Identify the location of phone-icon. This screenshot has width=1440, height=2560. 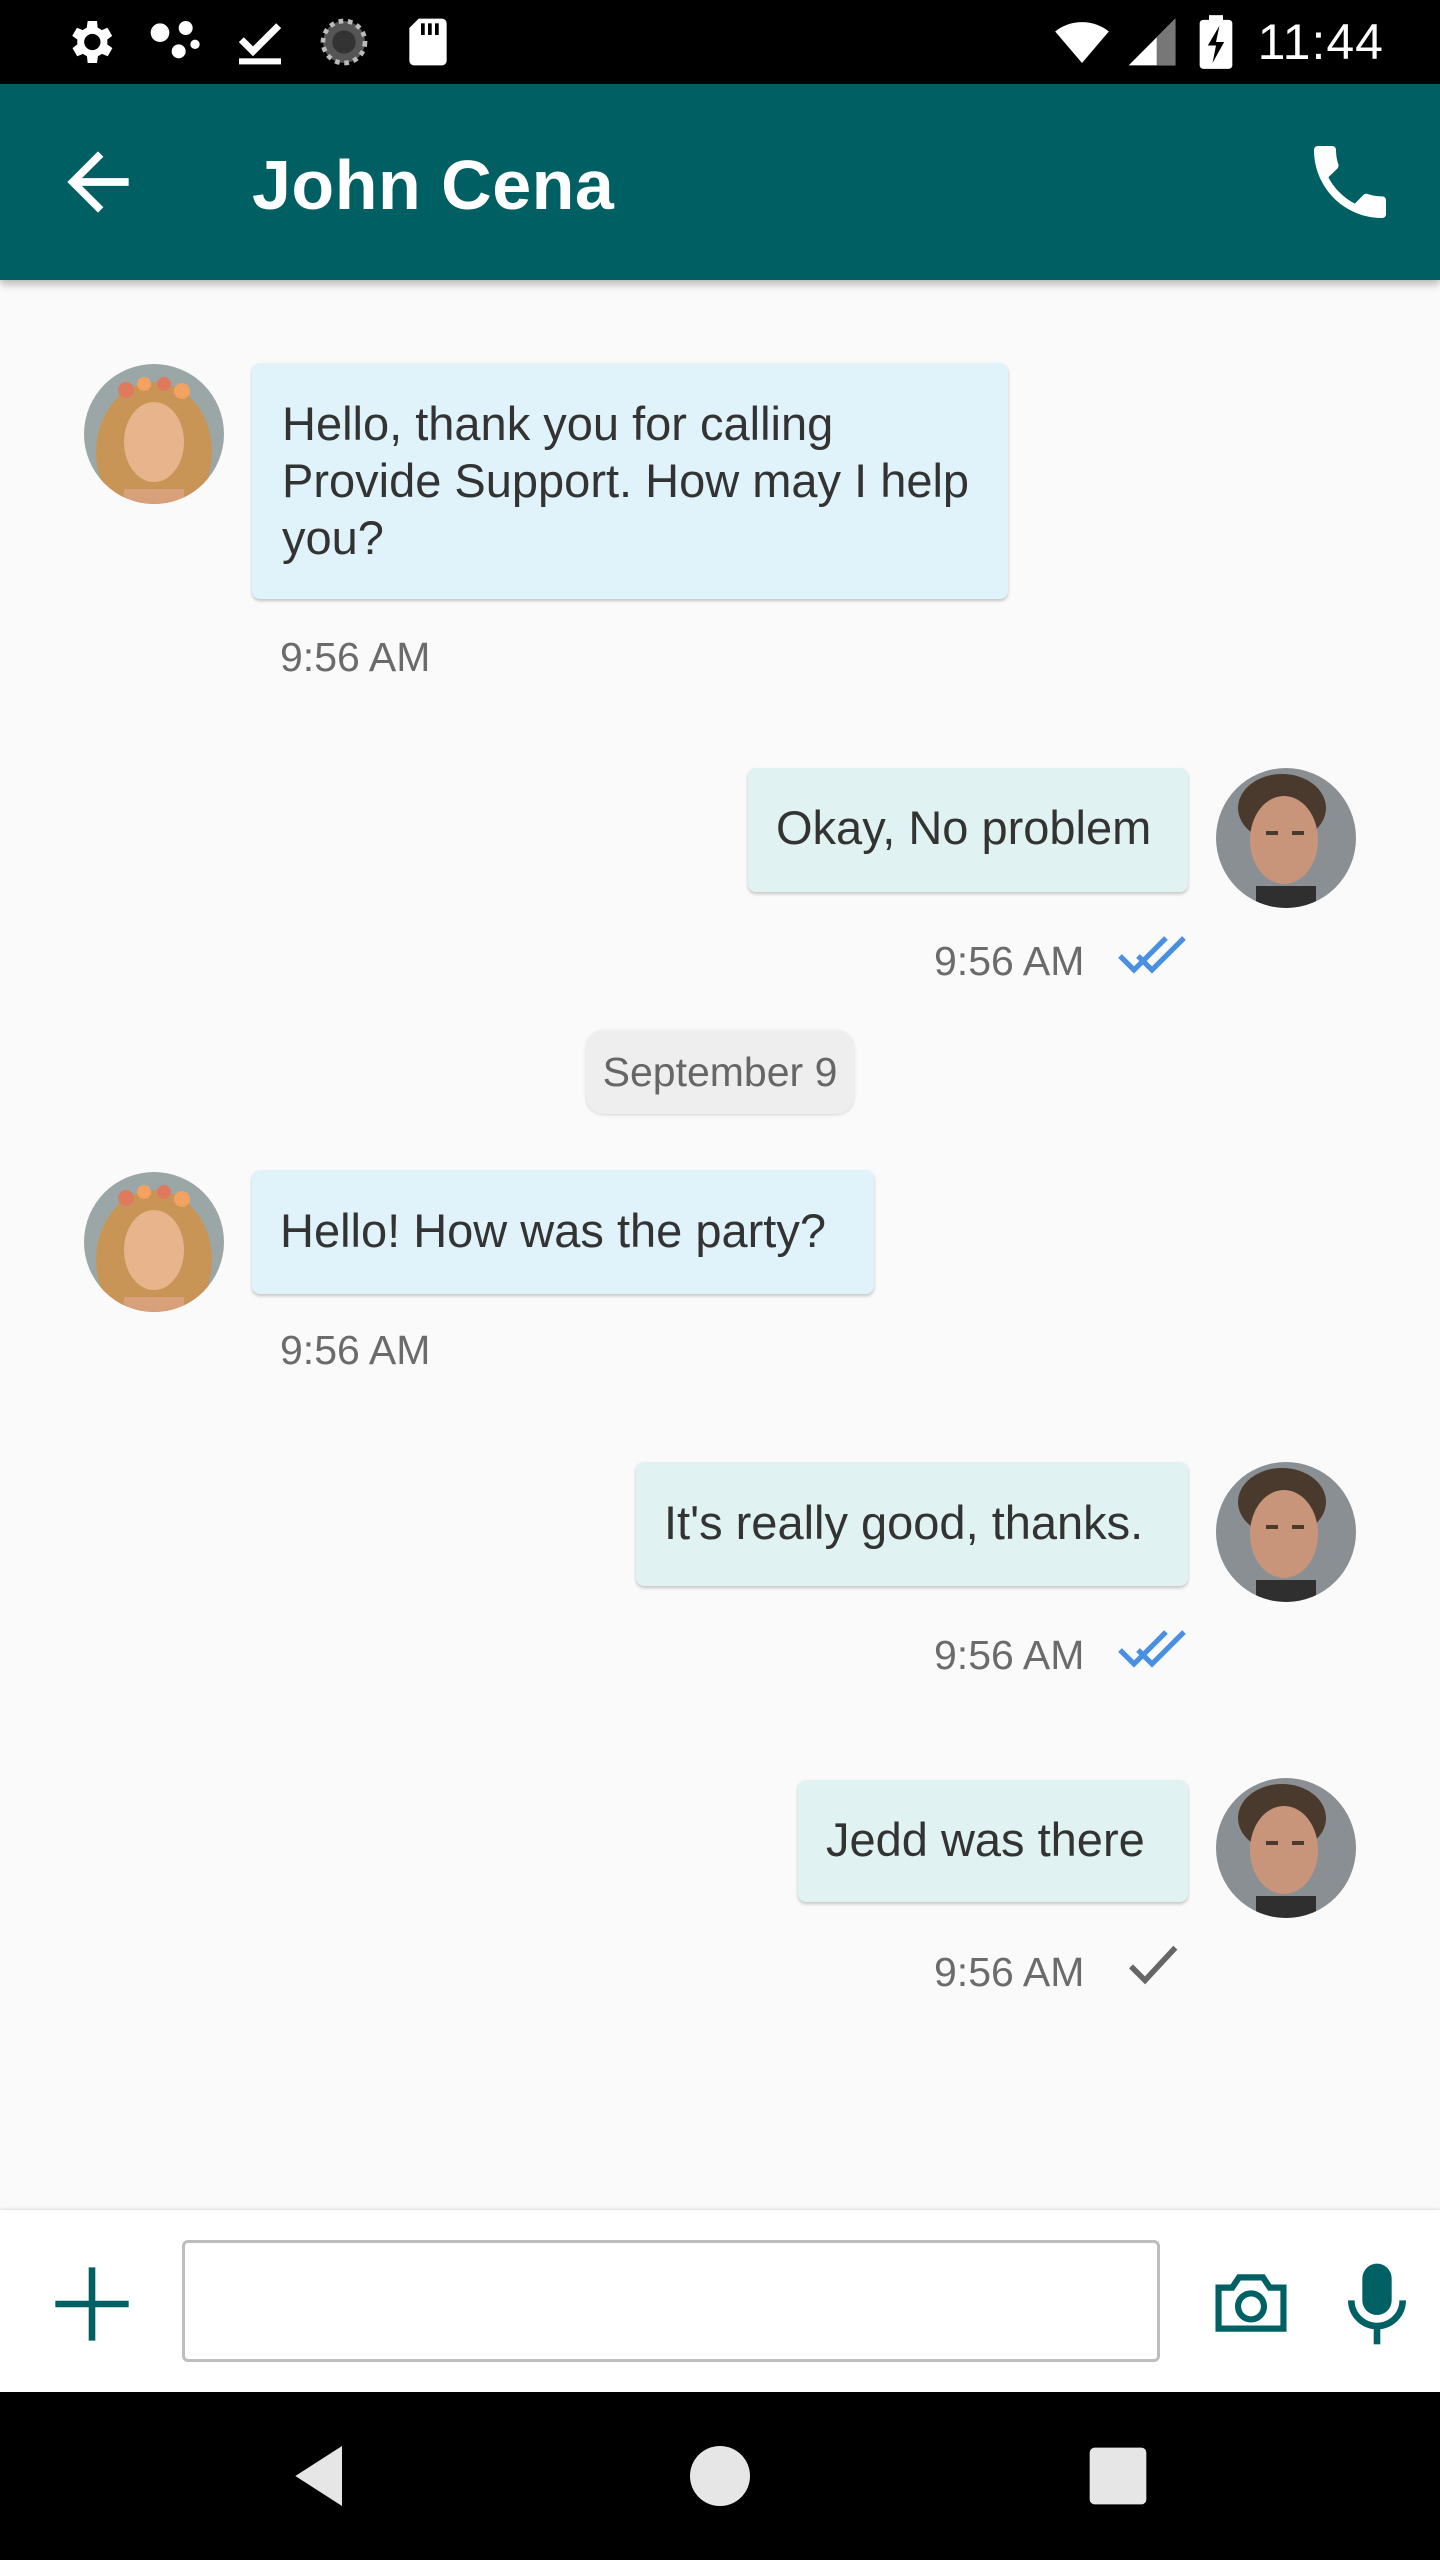
(1350, 182).